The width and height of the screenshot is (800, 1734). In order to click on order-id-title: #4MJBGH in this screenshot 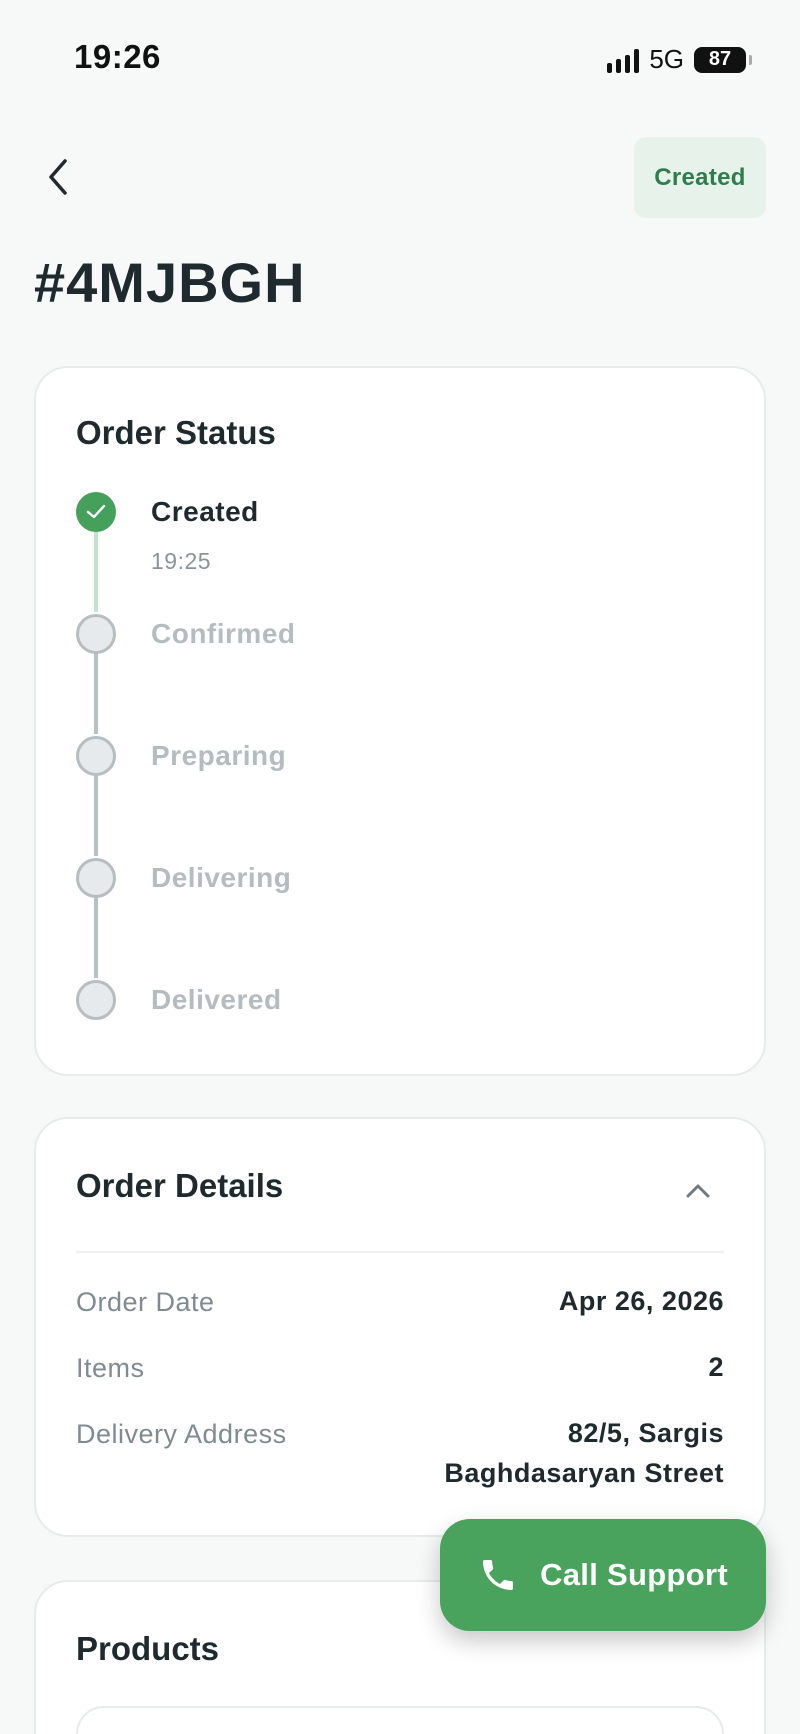, I will do `click(170, 282)`.